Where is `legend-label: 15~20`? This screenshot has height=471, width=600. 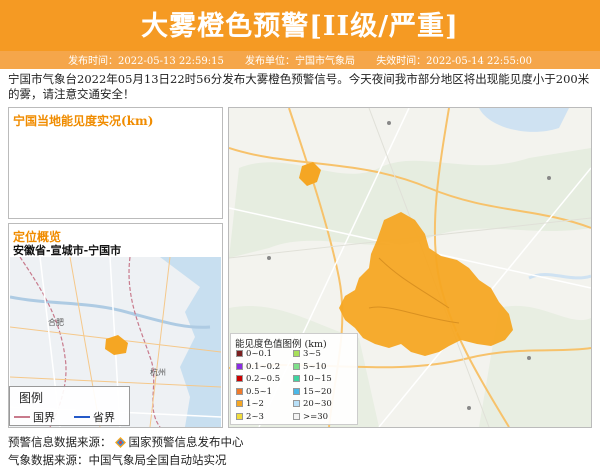 legend-label: 15~20 is located at coordinates (317, 391).